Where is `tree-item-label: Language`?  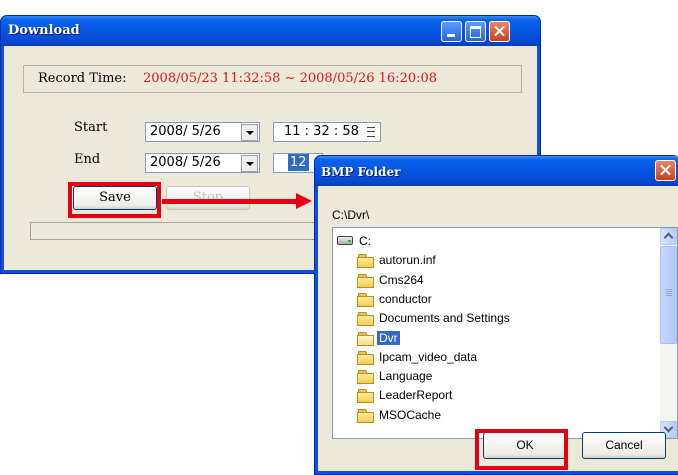 tree-item-label: Language is located at coordinates (406, 376).